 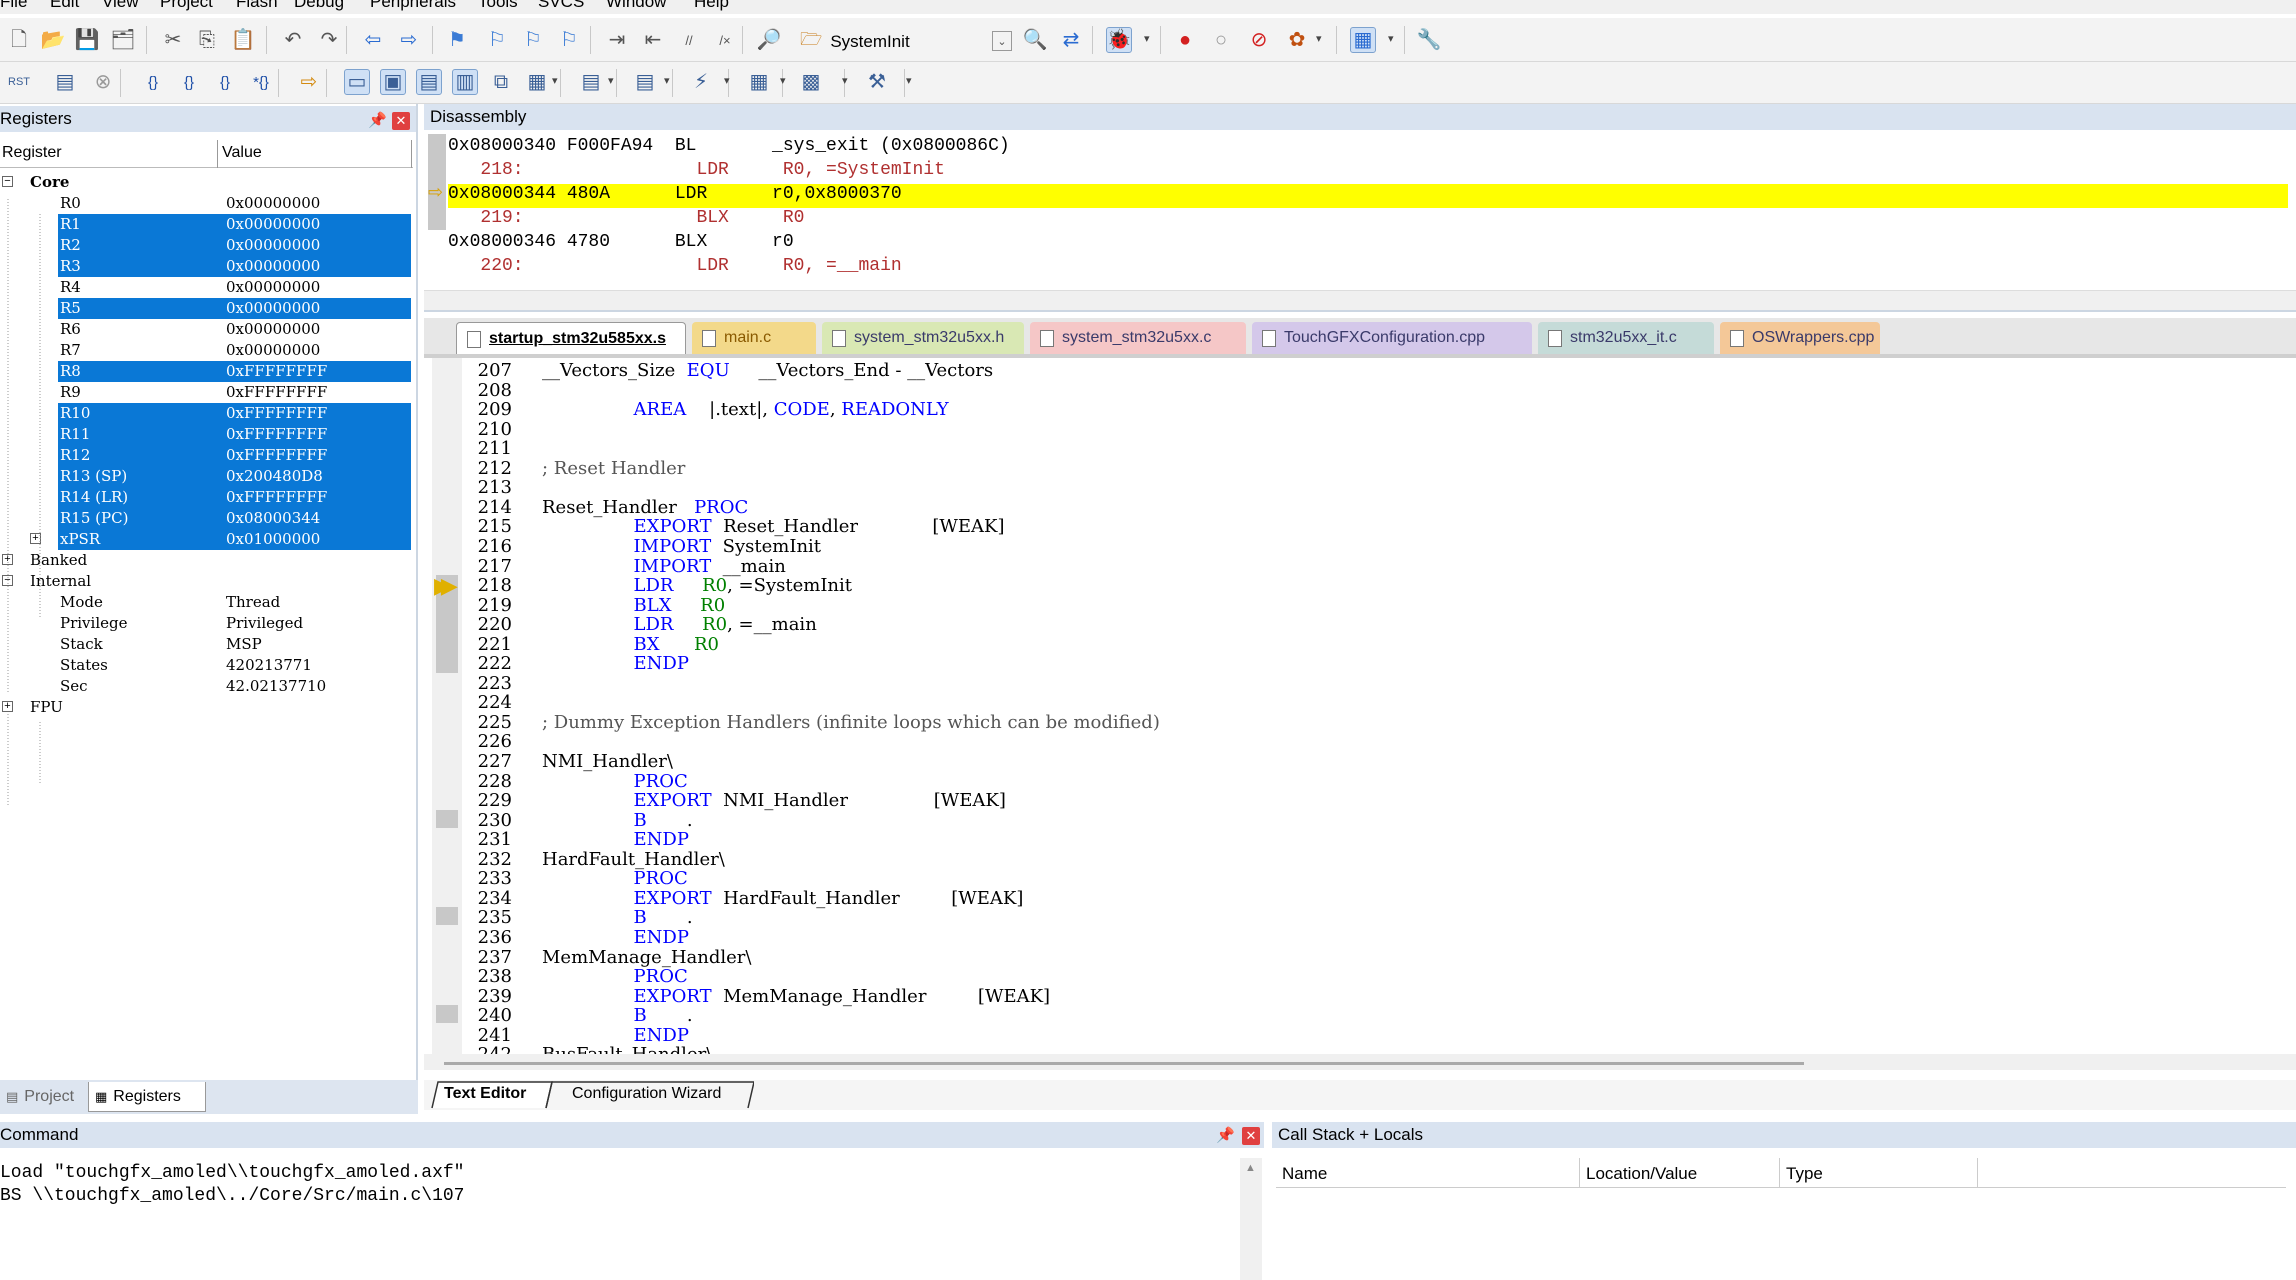 I want to click on code-line: PROC, so click(x=615, y=781).